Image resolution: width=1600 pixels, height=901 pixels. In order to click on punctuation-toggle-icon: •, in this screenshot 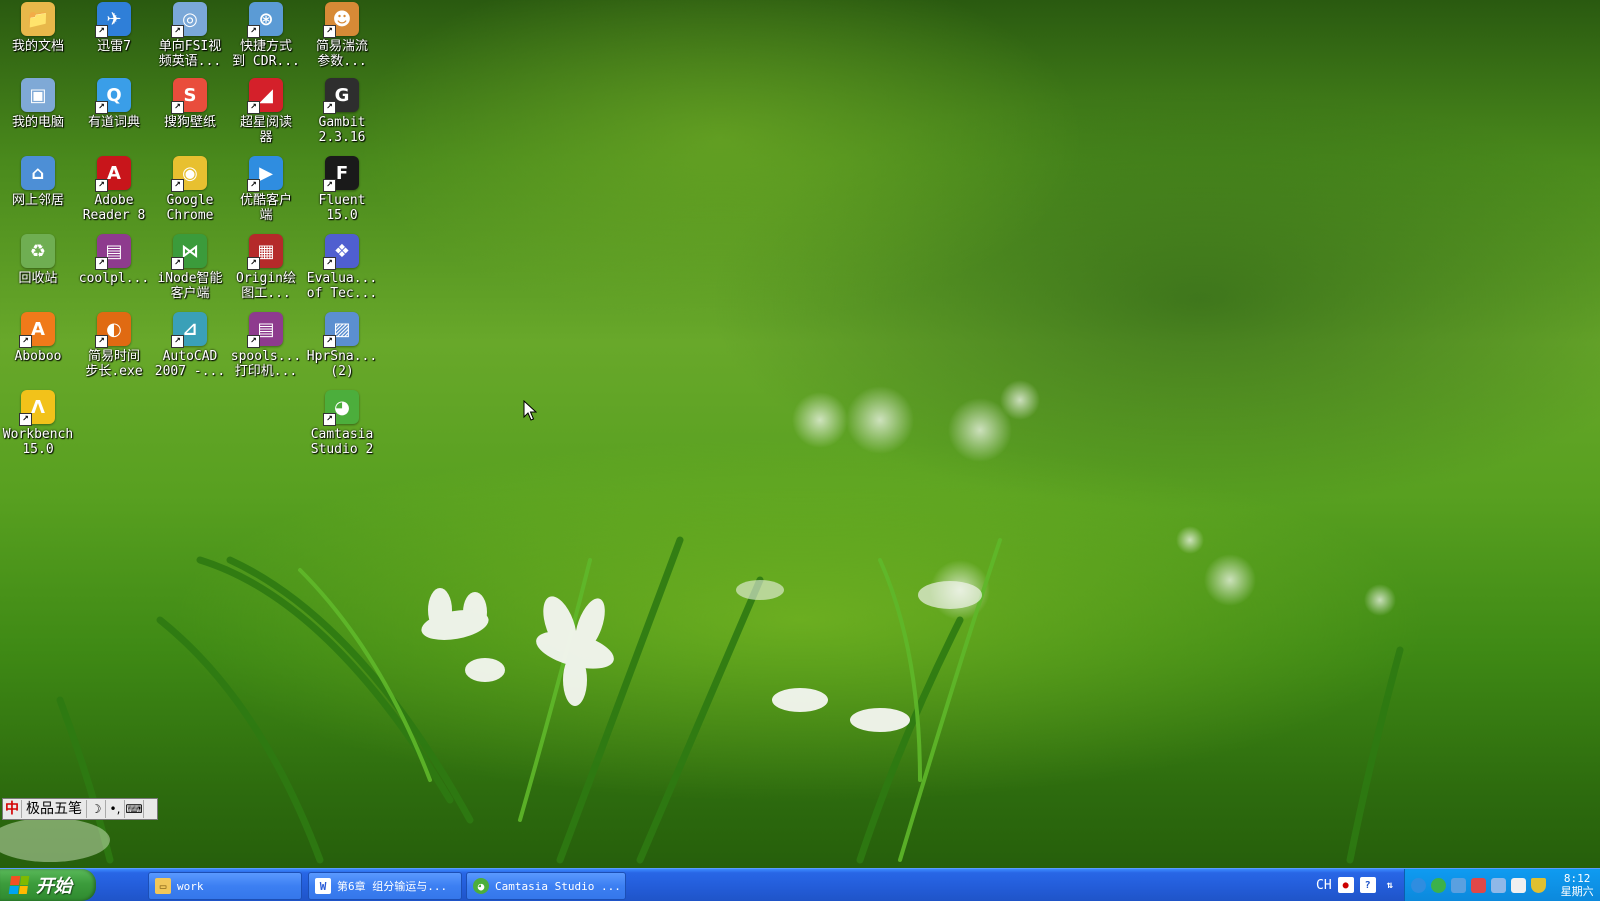, I will do `click(115, 809)`.